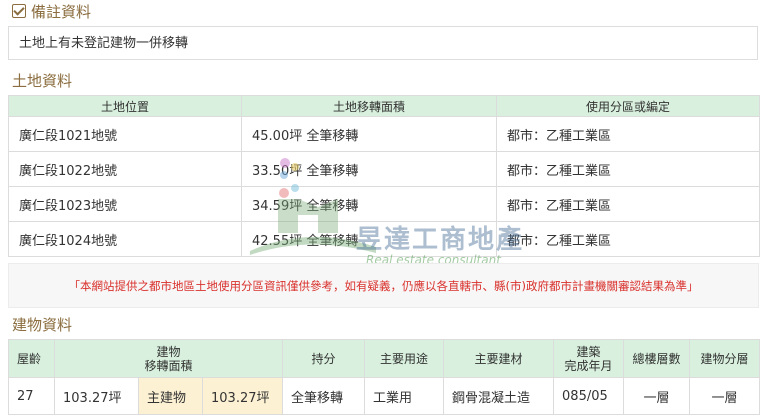  Describe the element at coordinates (19, 11) in the screenshot. I see `checkbox-icon` at that location.